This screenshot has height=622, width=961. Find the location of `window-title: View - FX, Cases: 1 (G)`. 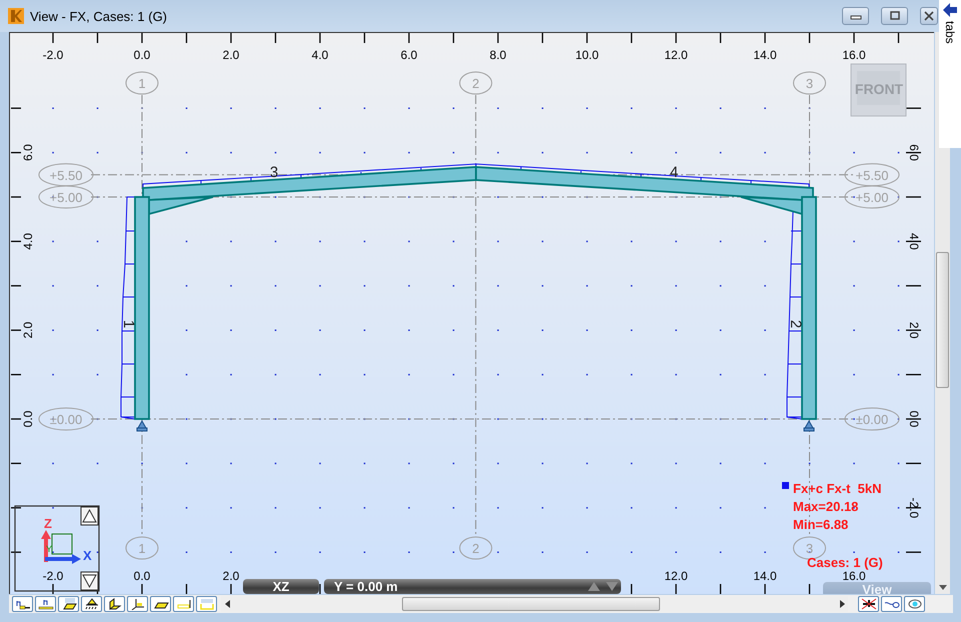

window-title: View - FX, Cases: 1 (G) is located at coordinates (99, 16).